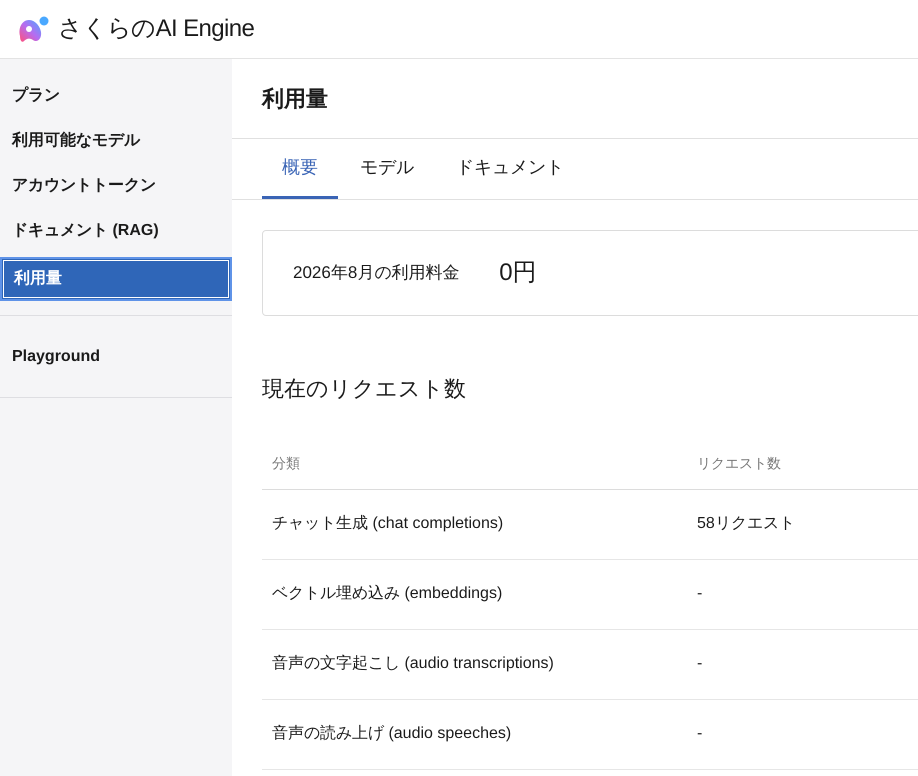 This screenshot has height=776, width=918. What do you see at coordinates (116, 230) in the screenshot?
I see `sidebar-item: ドキュメント (RAG)` at bounding box center [116, 230].